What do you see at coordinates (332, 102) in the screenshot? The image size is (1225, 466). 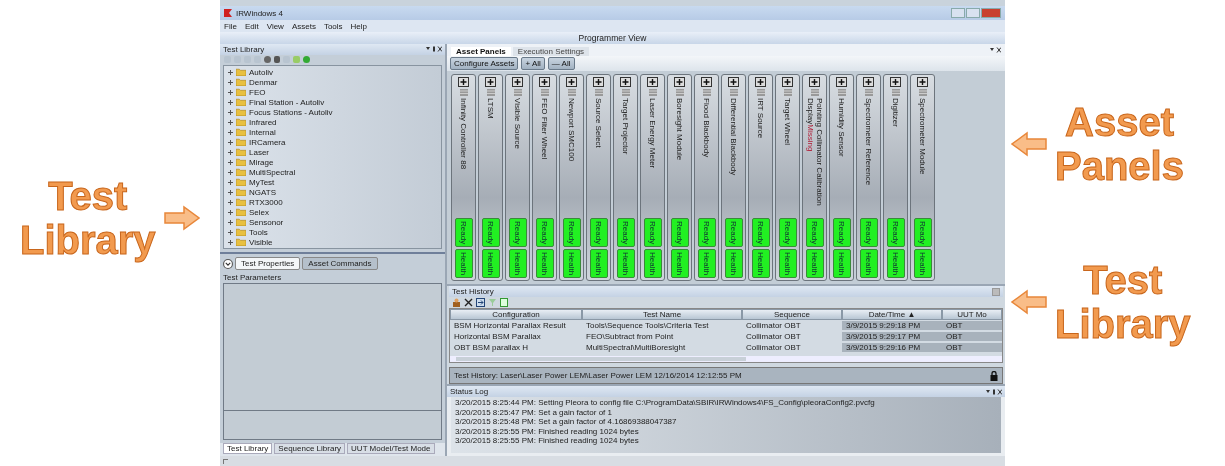 I see `tree-item: Final Station - Autoliv` at bounding box center [332, 102].